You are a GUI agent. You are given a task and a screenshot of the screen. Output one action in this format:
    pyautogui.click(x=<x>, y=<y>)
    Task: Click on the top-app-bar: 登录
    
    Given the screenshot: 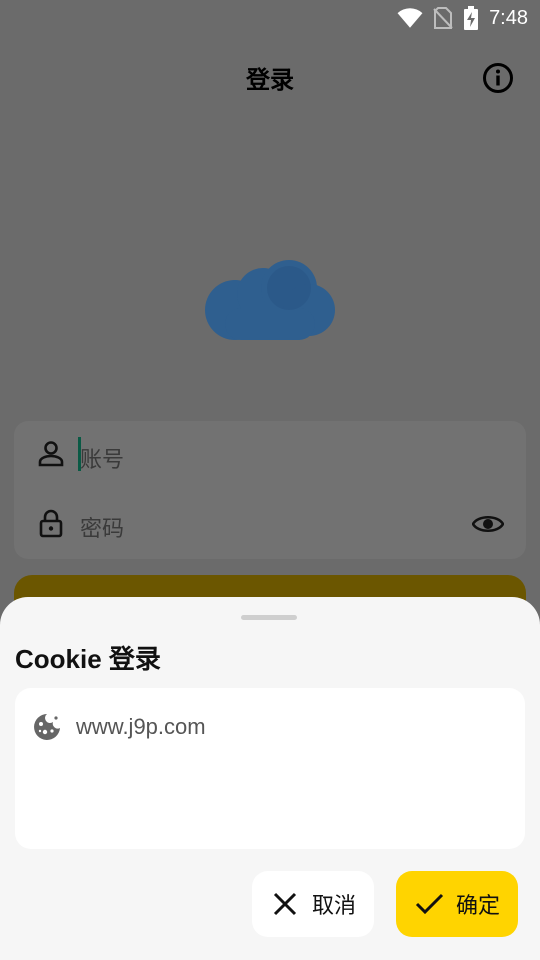 What is the action you would take?
    pyautogui.click(x=270, y=78)
    